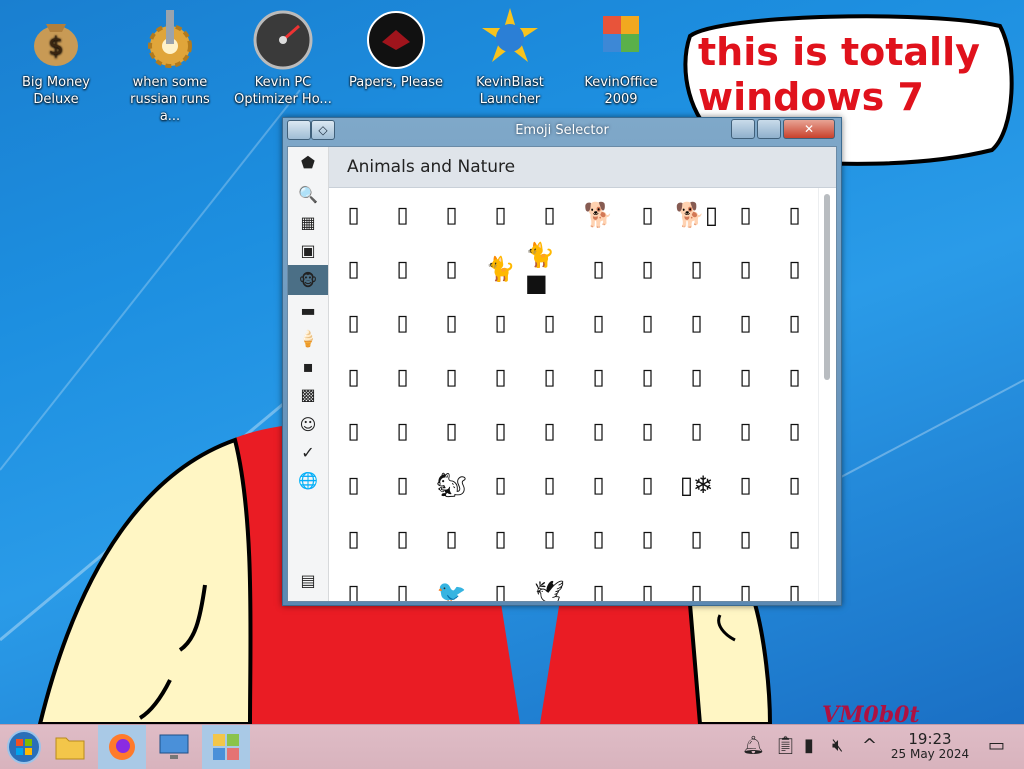 This screenshot has height=769, width=1024. I want to click on sidebar-item-food: ▬, so click(308, 310).